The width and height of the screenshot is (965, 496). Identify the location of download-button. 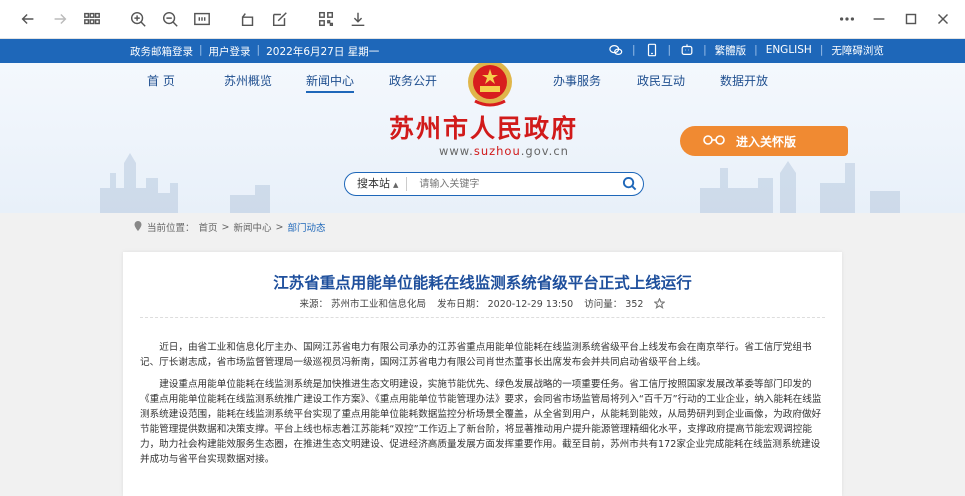
(358, 19).